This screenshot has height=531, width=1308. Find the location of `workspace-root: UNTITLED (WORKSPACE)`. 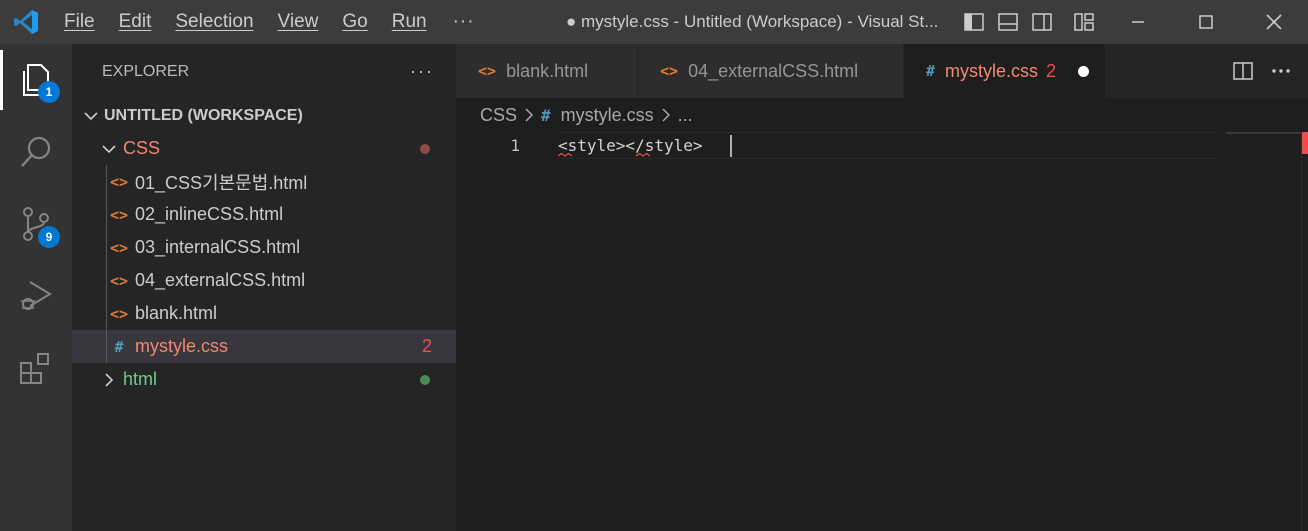

workspace-root: UNTITLED (WORKSPACE) is located at coordinates (264, 115).